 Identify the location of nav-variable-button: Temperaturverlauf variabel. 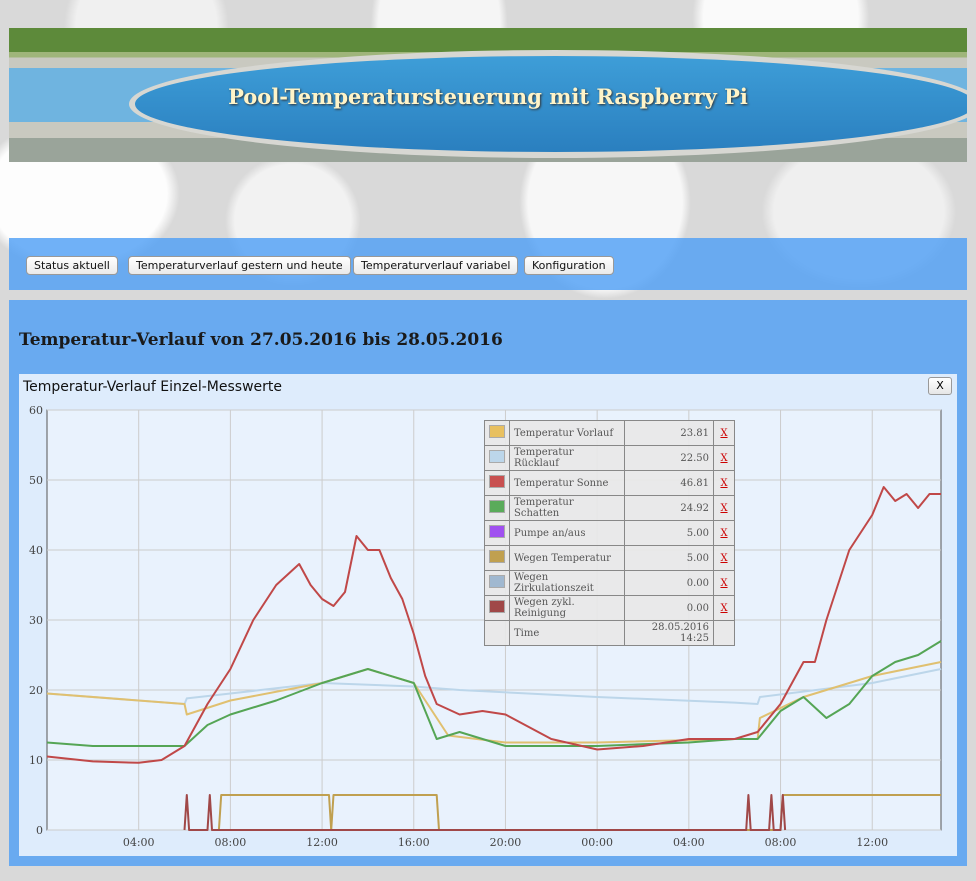
(436, 265).